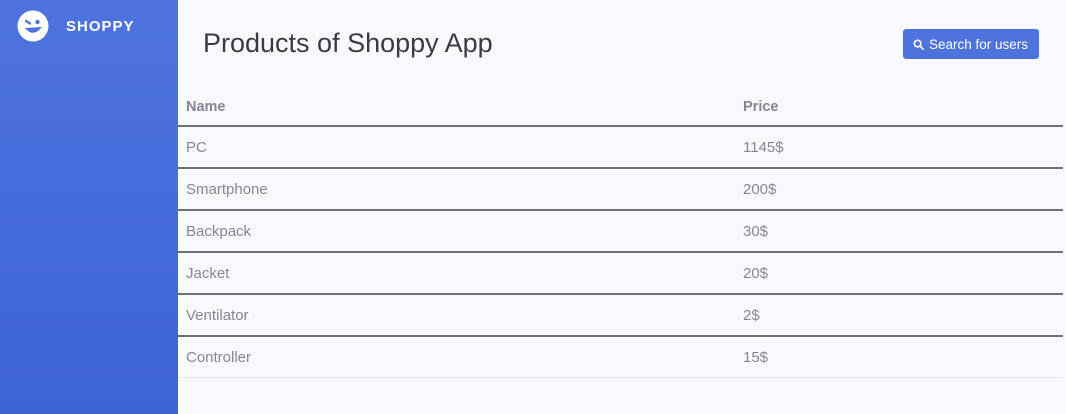 This screenshot has height=414, width=1066. Describe the element at coordinates (978, 44) in the screenshot. I see `search-users-label: Search for users` at that location.